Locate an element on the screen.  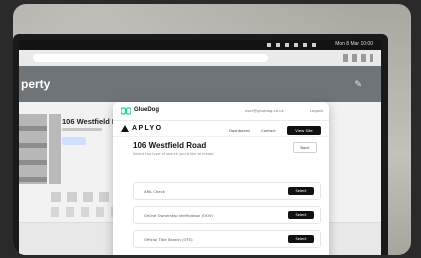
property-subtitle is located at coordinates (82, 129).